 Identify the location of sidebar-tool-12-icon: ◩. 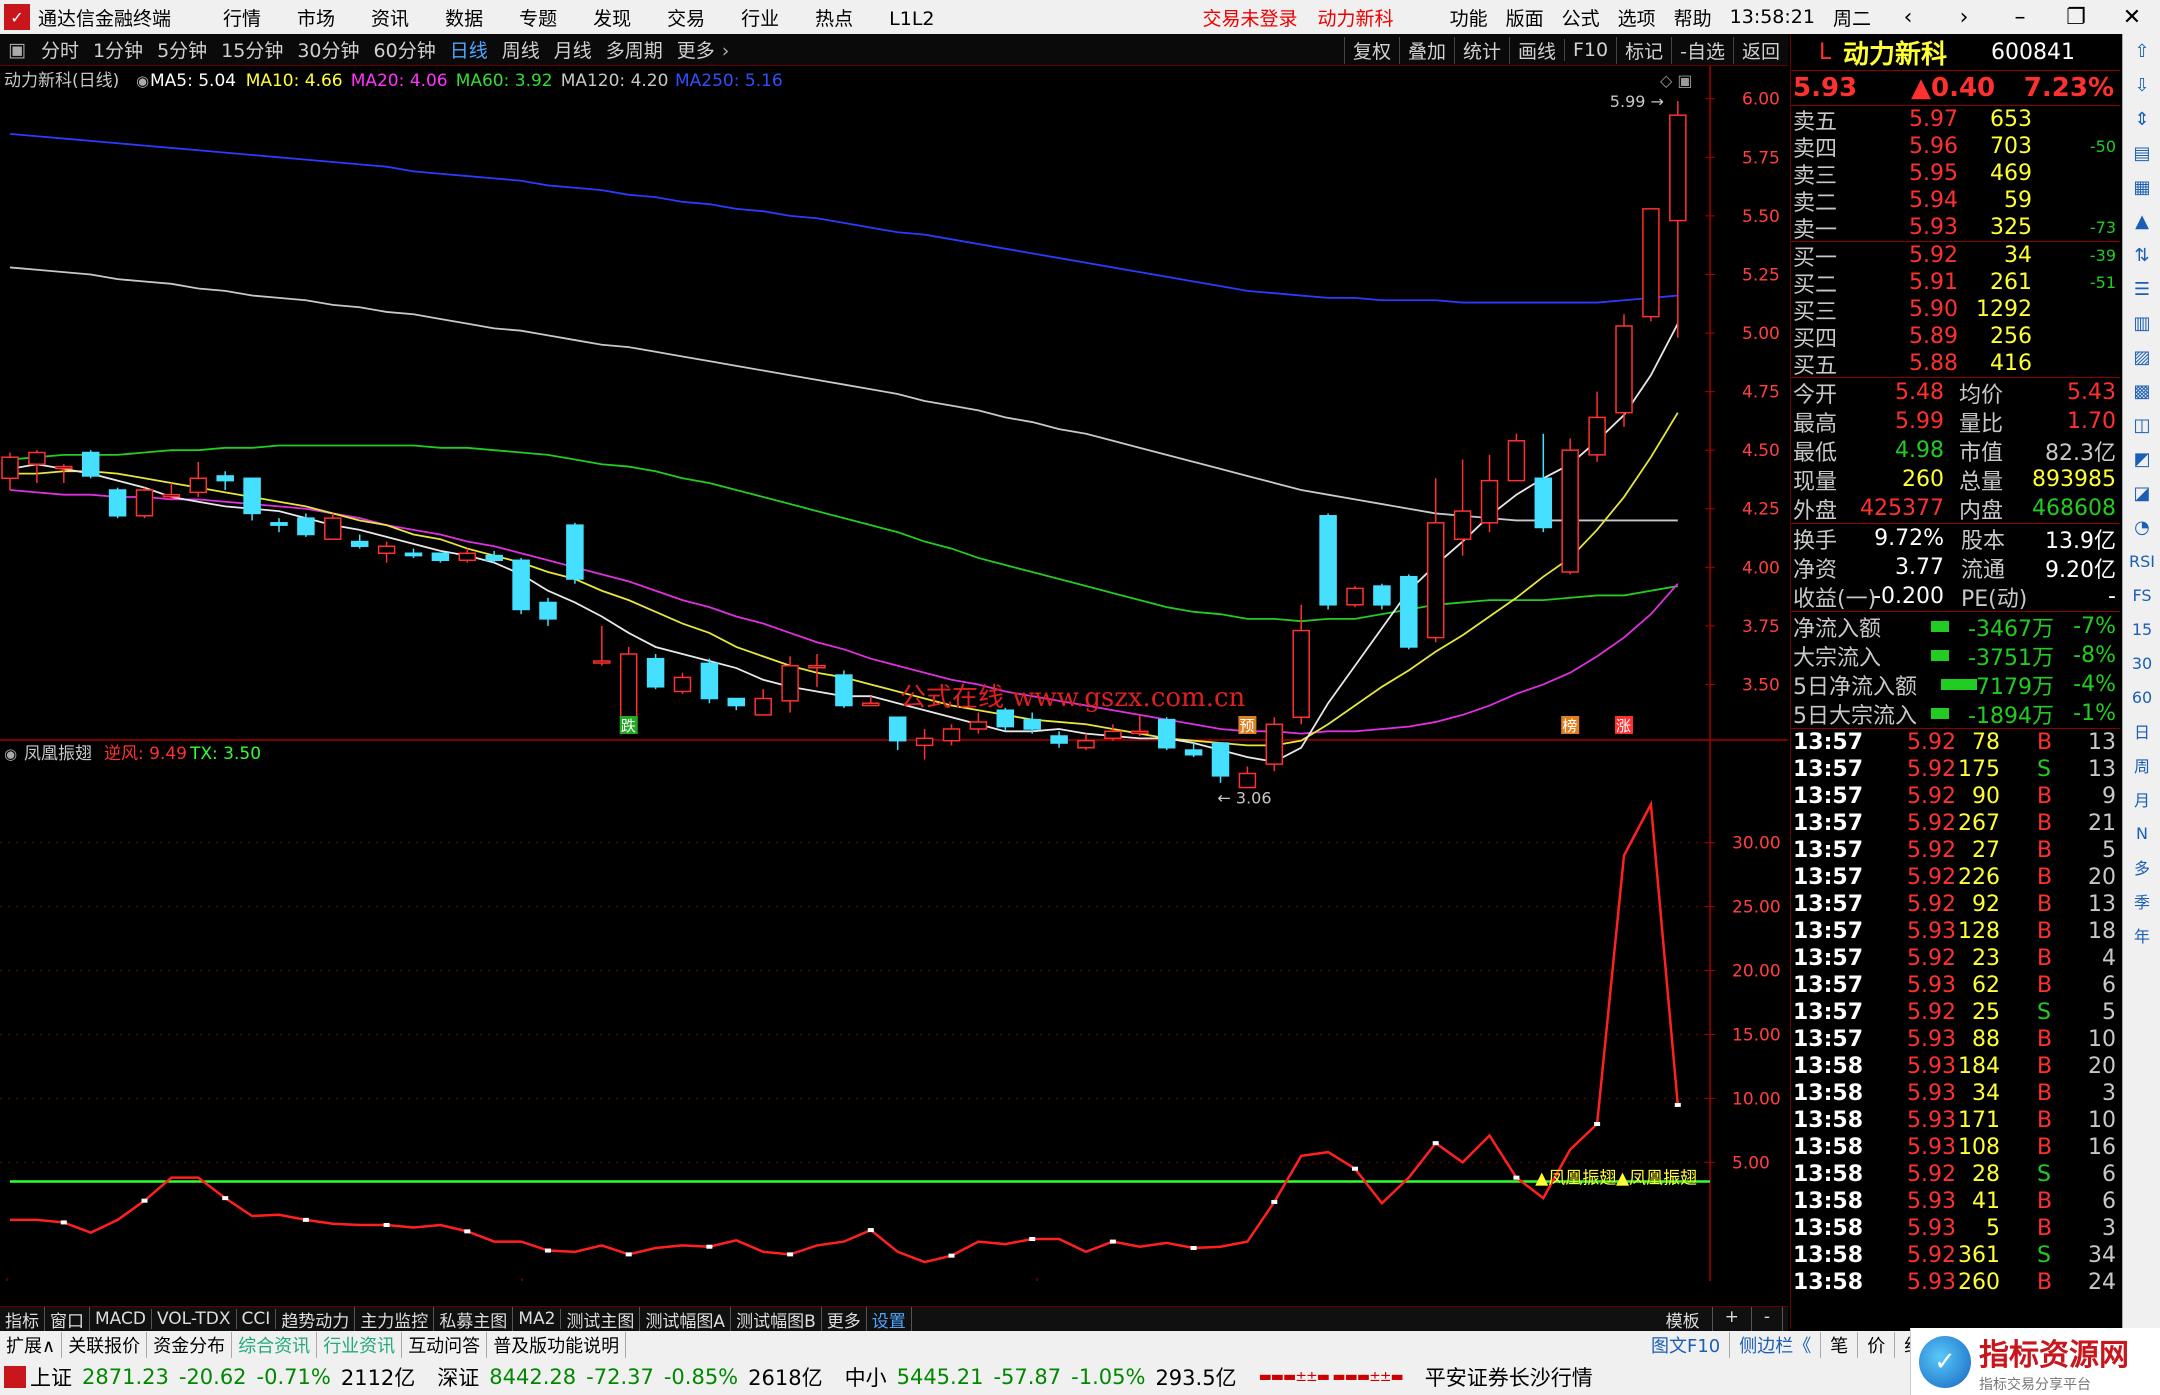
(2141, 459).